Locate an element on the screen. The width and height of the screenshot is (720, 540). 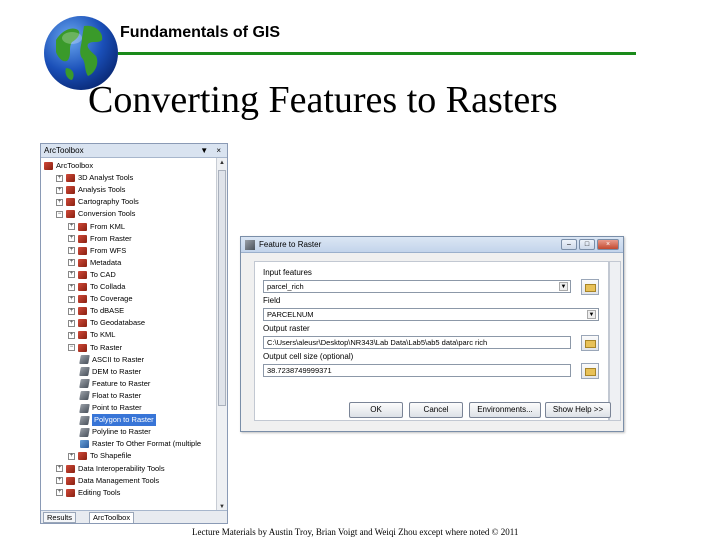
tree-item: + From KML is located at coordinates (96, 227).